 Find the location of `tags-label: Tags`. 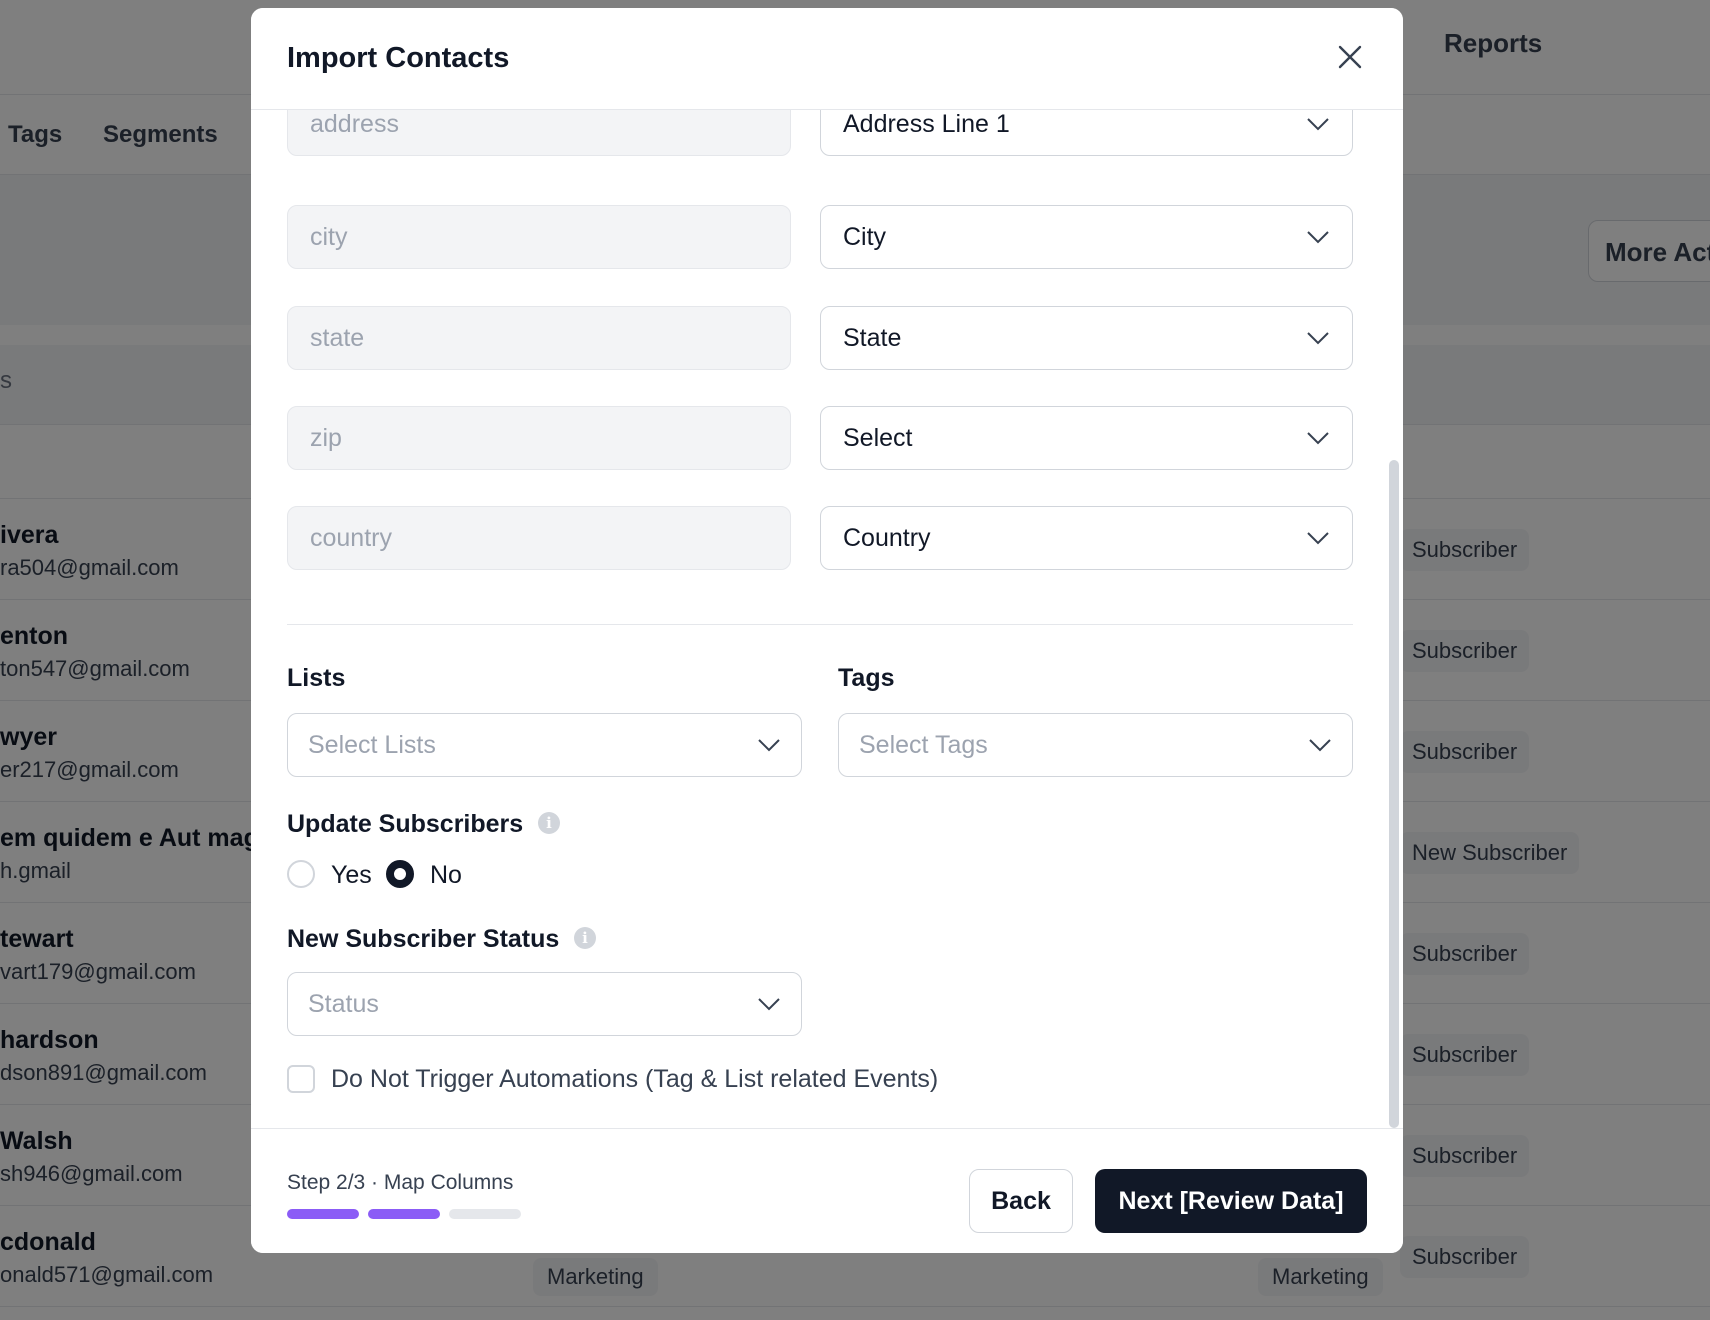

tags-label: Tags is located at coordinates (866, 678).